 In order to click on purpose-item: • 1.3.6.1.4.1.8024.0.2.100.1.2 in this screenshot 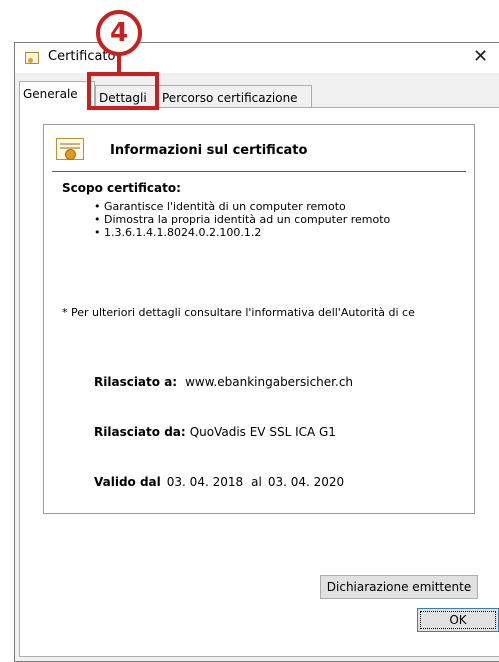, I will do `click(178, 232)`.